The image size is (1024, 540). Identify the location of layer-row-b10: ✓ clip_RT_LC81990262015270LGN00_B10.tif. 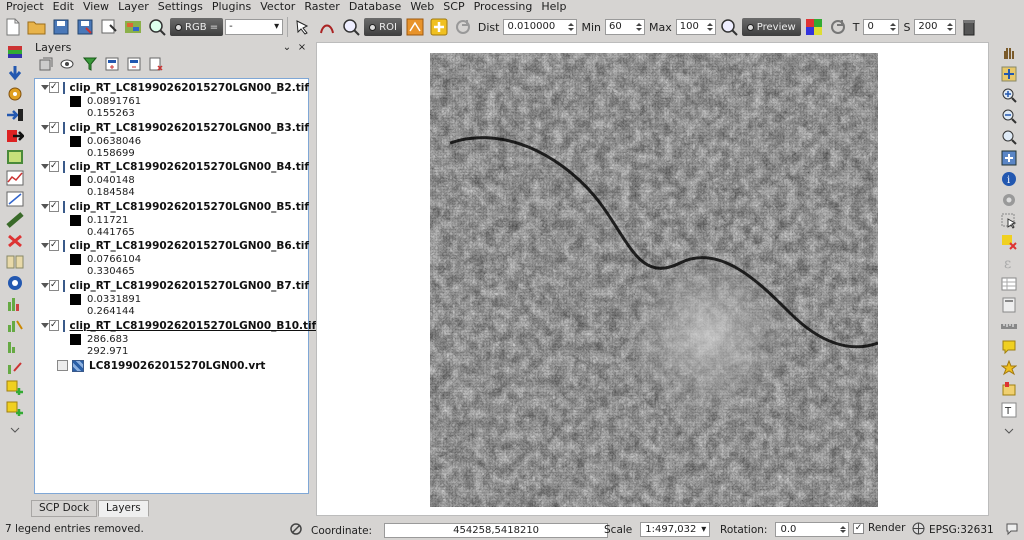
(175, 325).